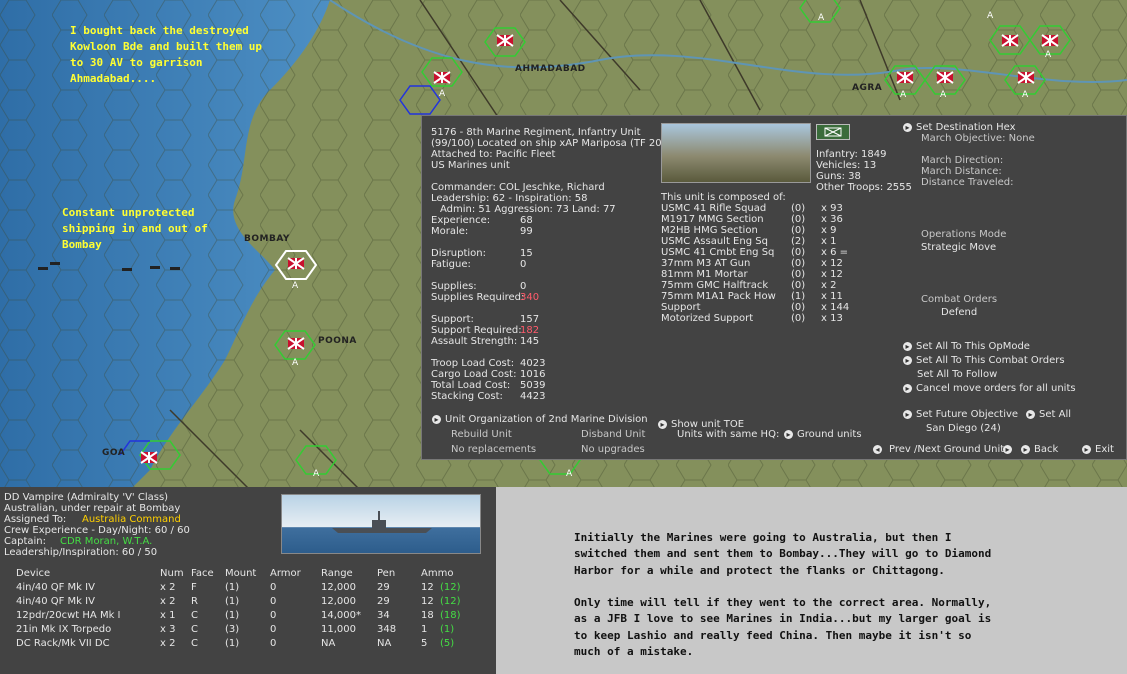  What do you see at coordinates (788, 434) in the screenshot?
I see `arrow-right-icon: ▸` at bounding box center [788, 434].